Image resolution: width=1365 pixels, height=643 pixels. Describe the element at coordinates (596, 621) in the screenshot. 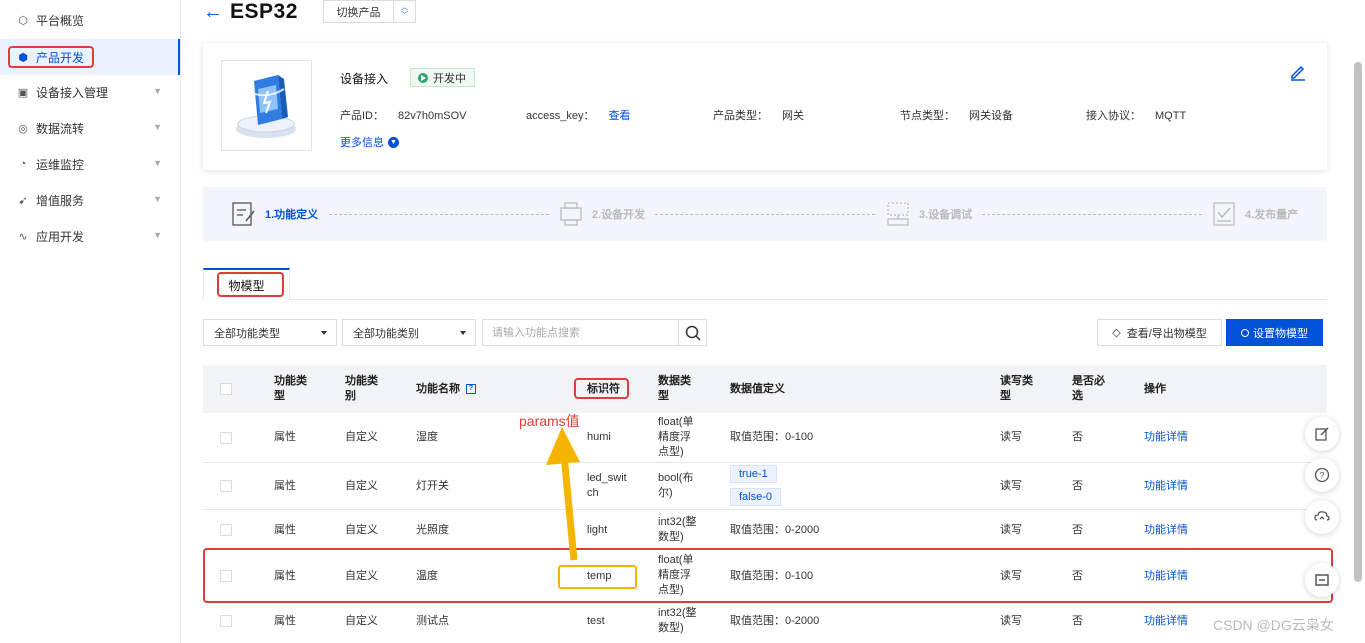

I see `cell-identifier: test` at that location.